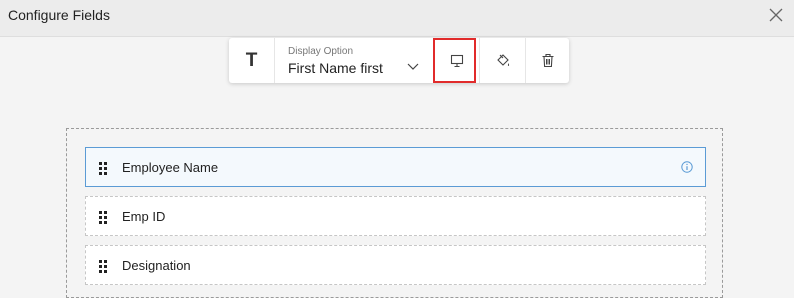 This screenshot has width=794, height=298. I want to click on field-designation: Designation, so click(395, 265).